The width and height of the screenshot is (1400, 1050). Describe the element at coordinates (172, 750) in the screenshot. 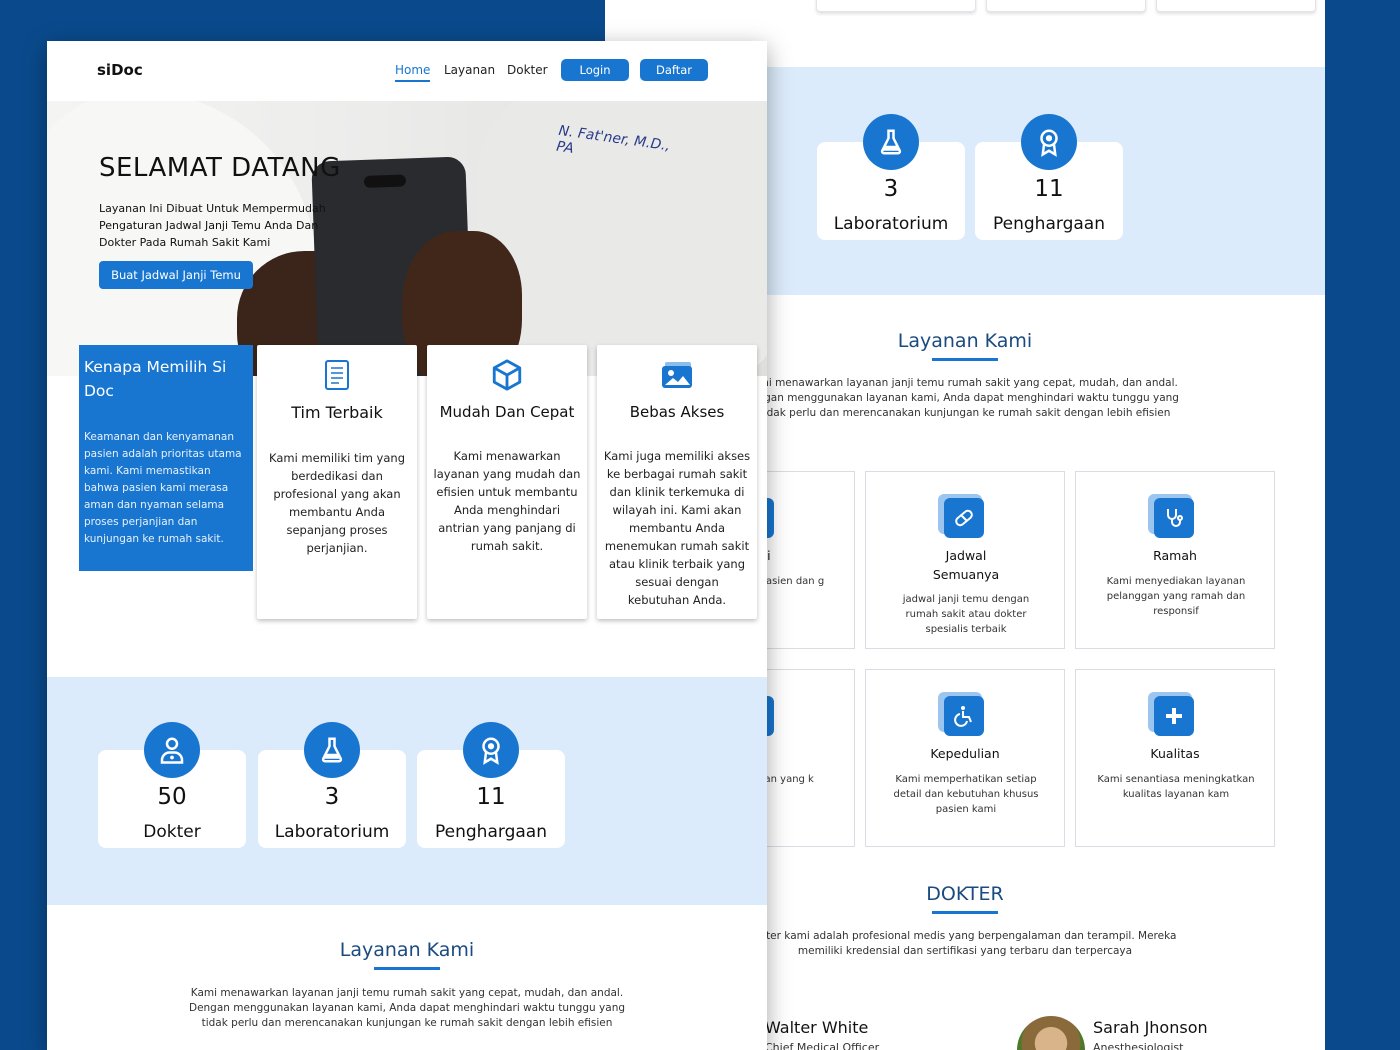

I see `doctor-icon` at that location.